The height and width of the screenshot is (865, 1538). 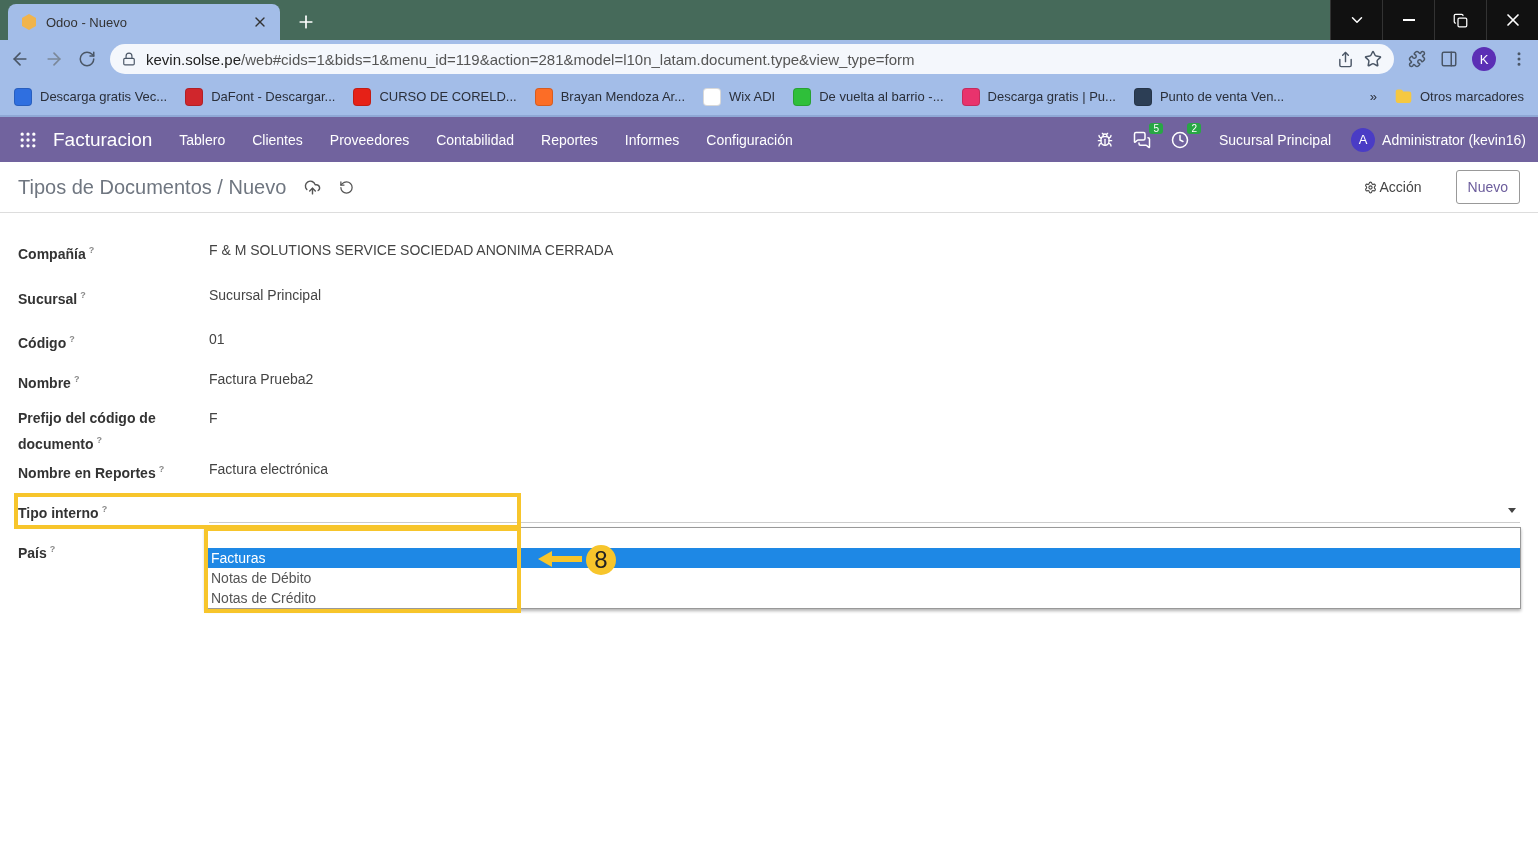 What do you see at coordinates (1142, 139) in the screenshot?
I see `chat-icon` at bounding box center [1142, 139].